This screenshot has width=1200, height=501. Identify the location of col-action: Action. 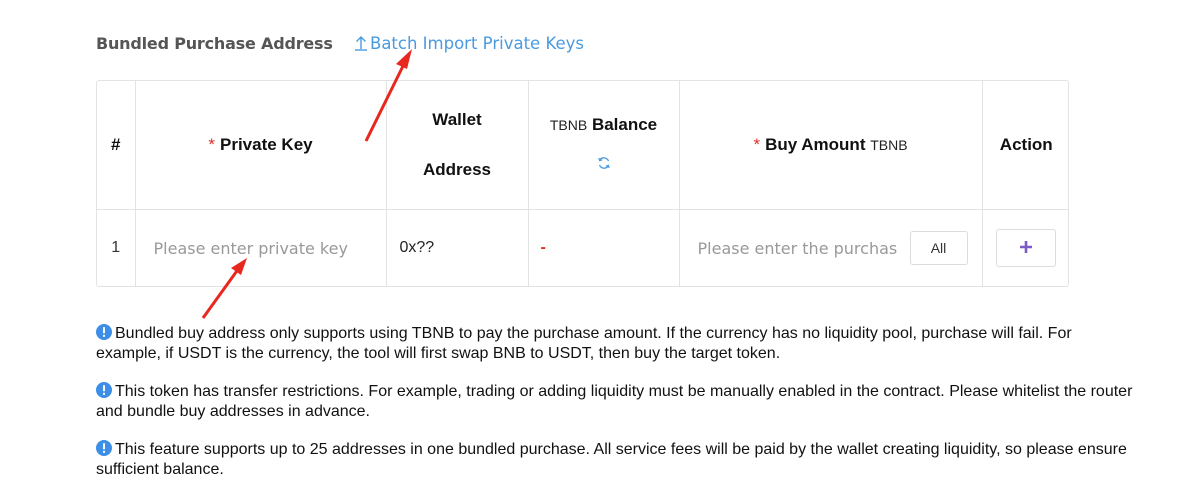
(1024, 145).